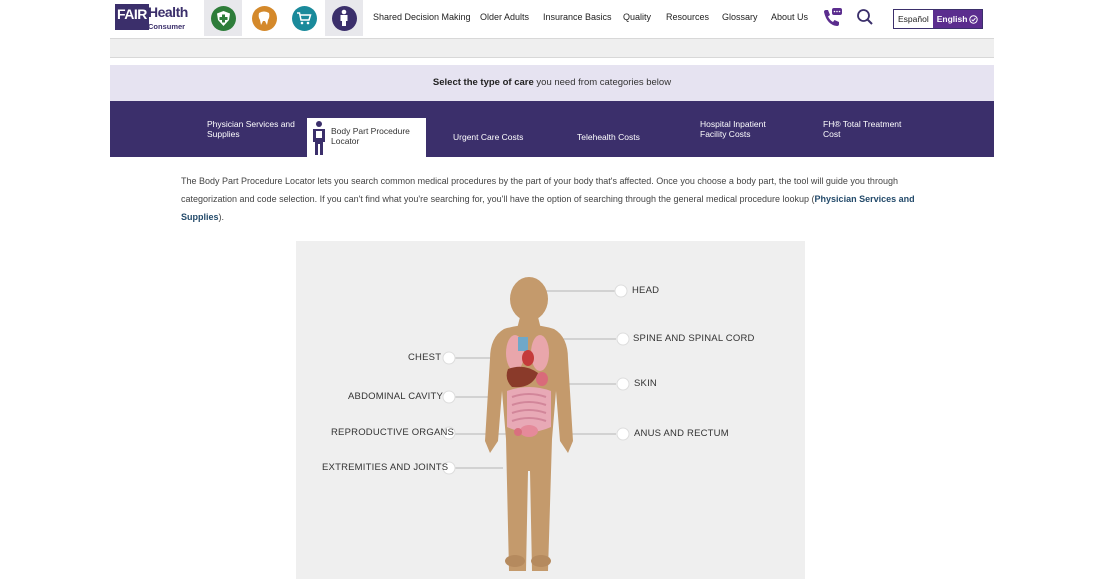  Describe the element at coordinates (637, 17) in the screenshot. I see `nav-quality: Quality` at that location.